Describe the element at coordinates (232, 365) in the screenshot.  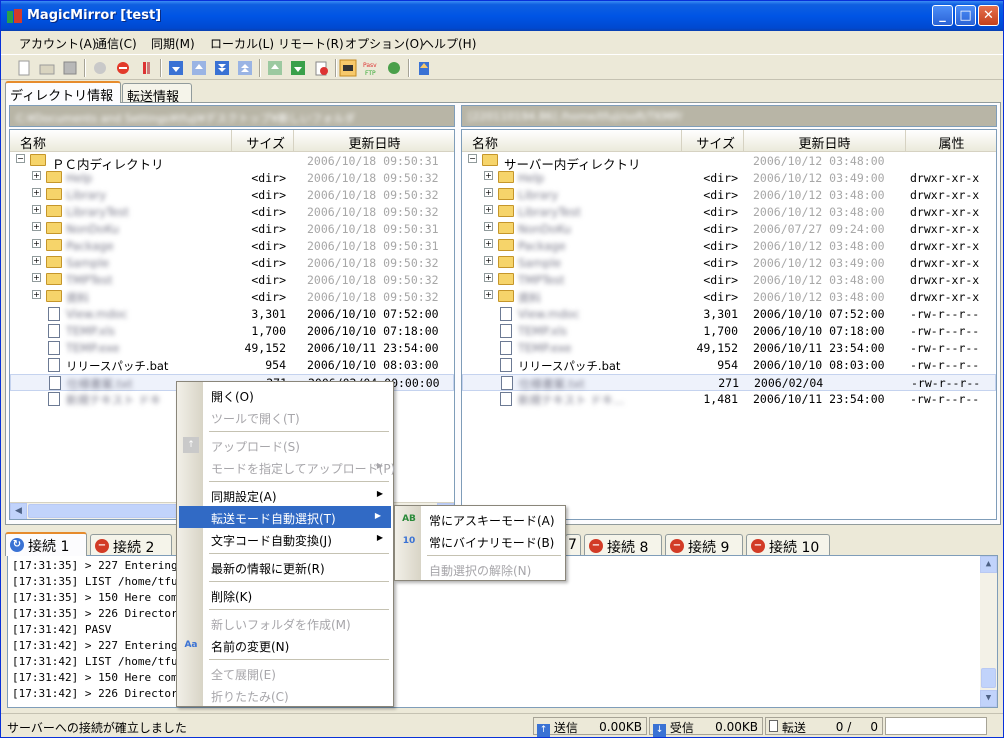
I see `file-row: リリースパッチ.bat 954 2006/10/10 08:03:00` at that location.